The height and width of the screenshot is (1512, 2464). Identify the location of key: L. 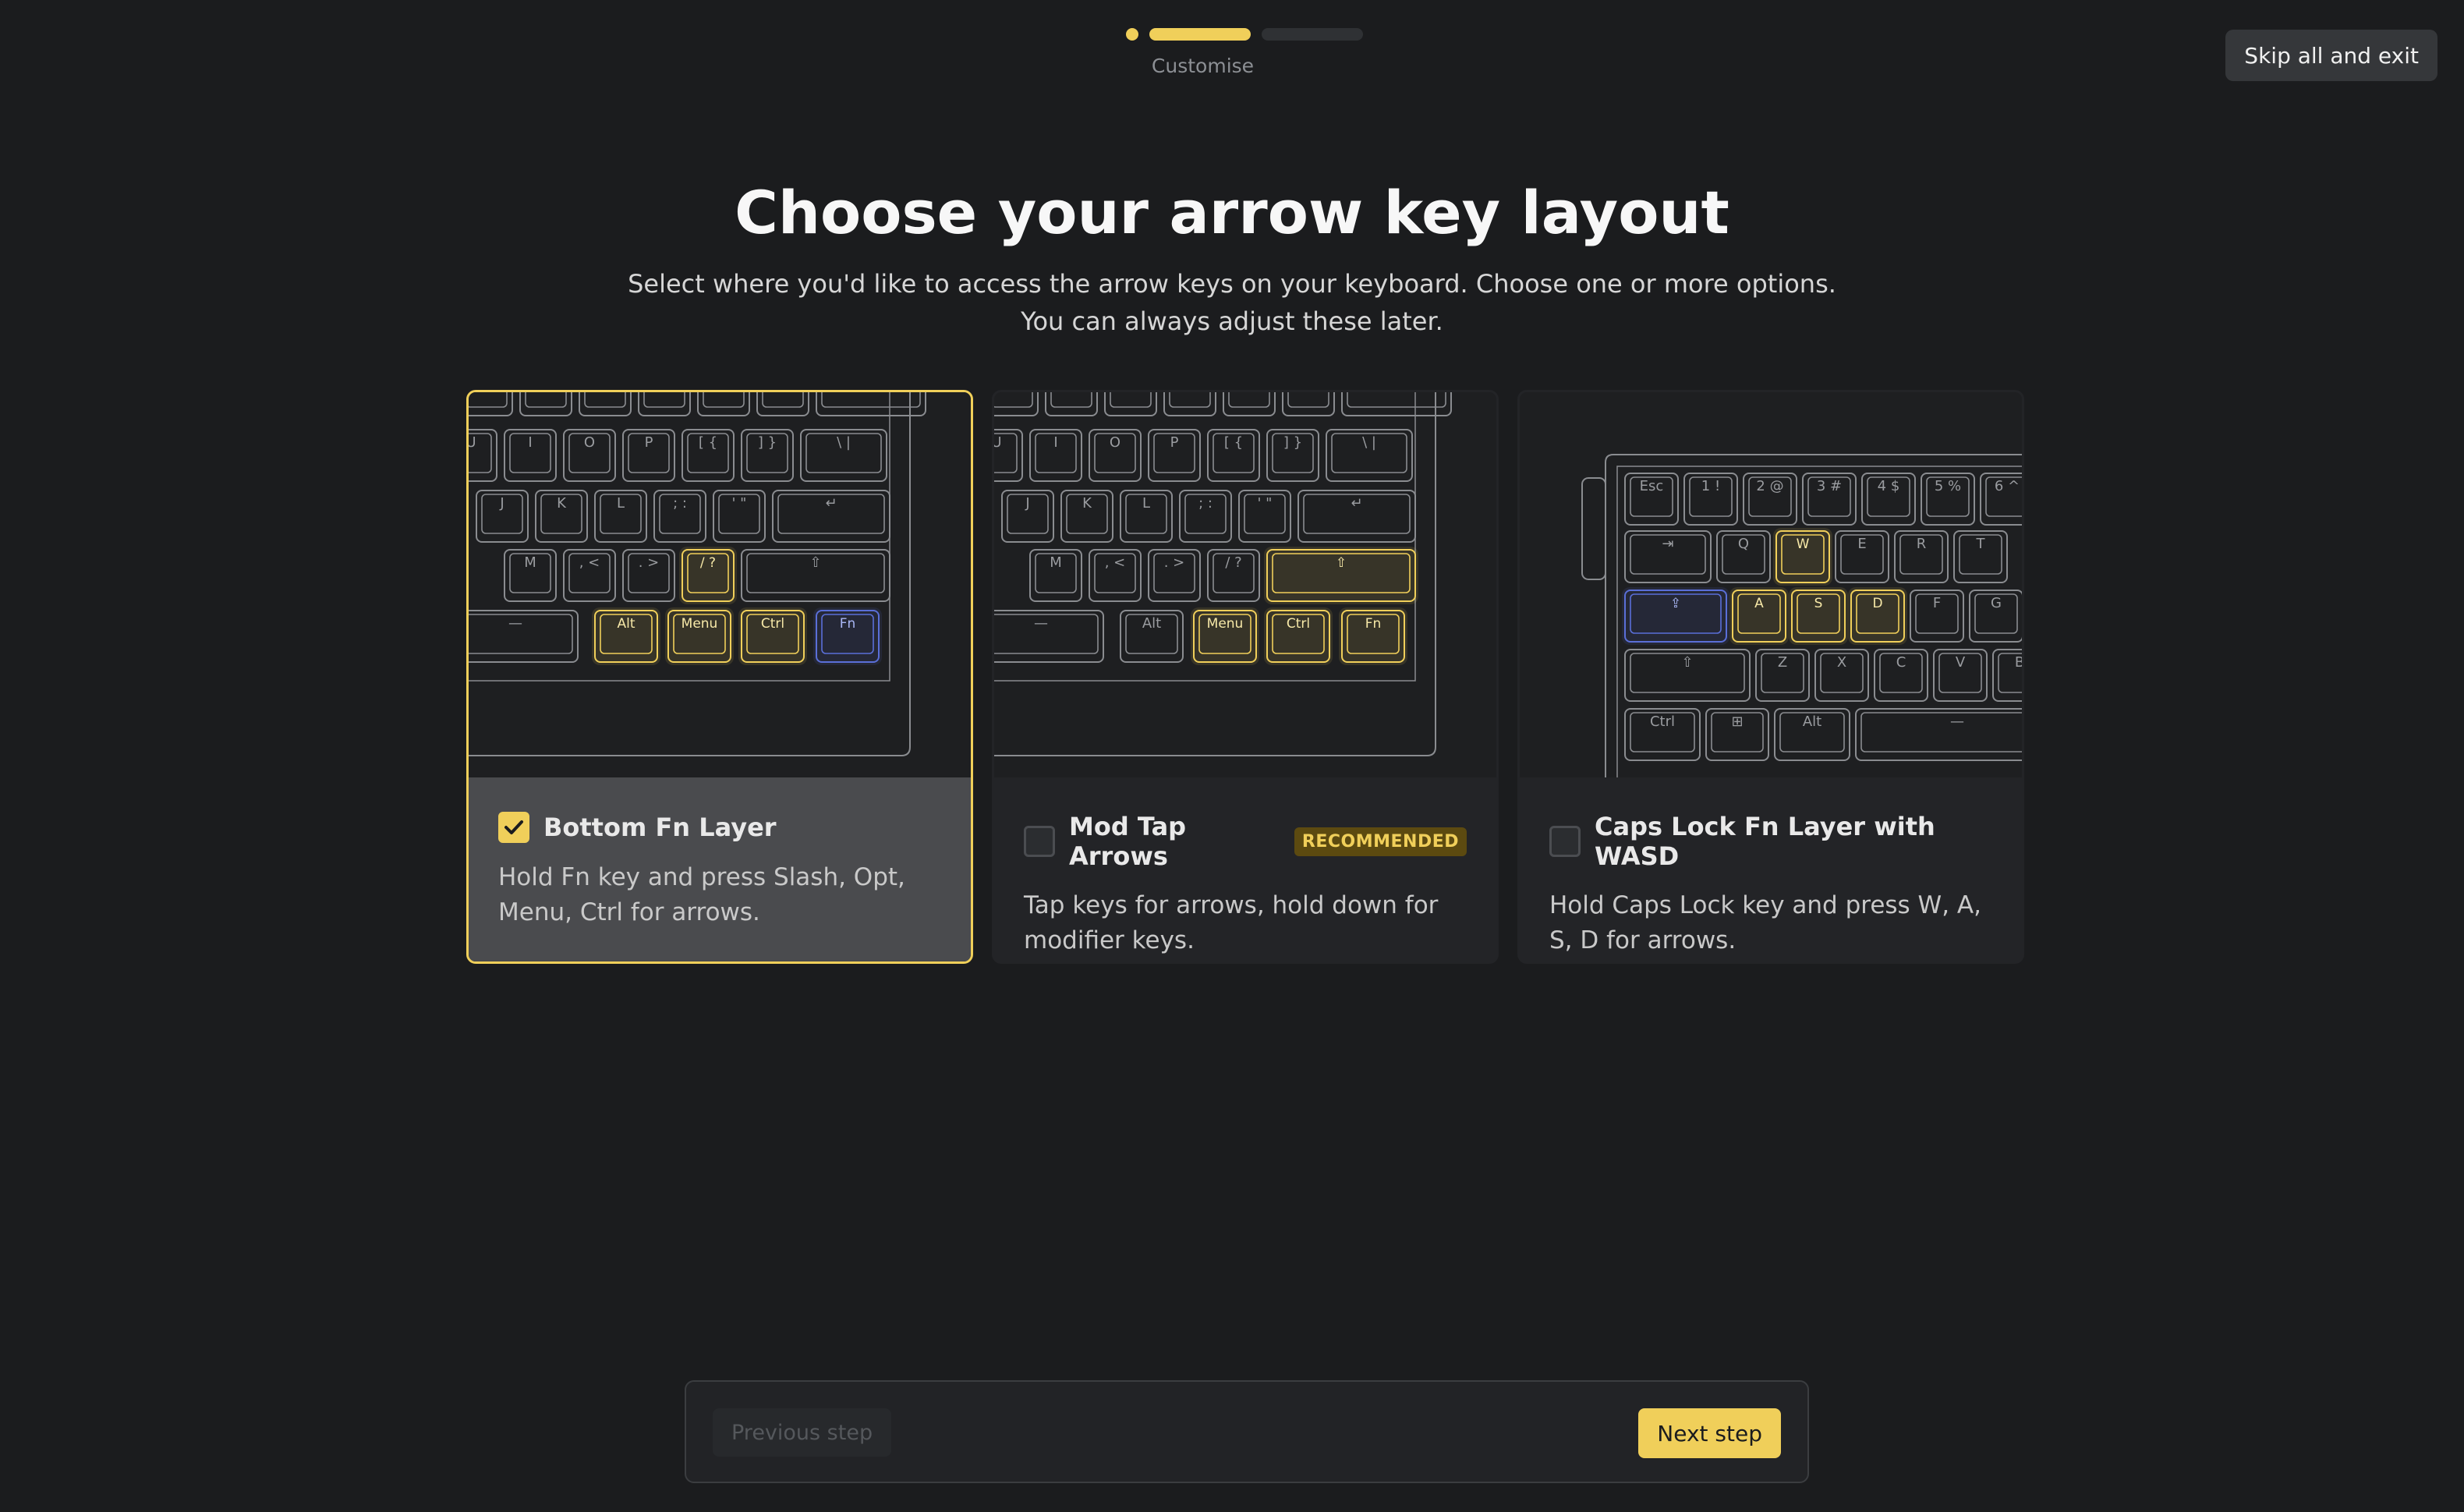
(1147, 516).